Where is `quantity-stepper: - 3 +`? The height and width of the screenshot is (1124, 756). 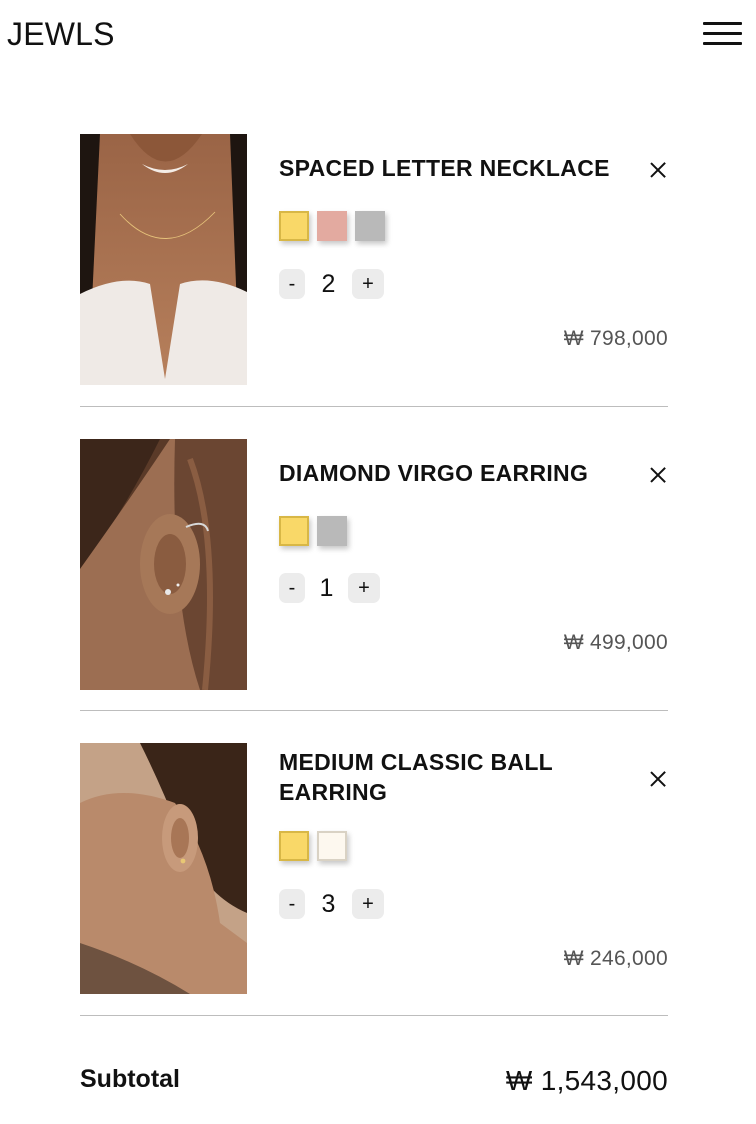 quantity-stepper: - 3 + is located at coordinates (331, 904).